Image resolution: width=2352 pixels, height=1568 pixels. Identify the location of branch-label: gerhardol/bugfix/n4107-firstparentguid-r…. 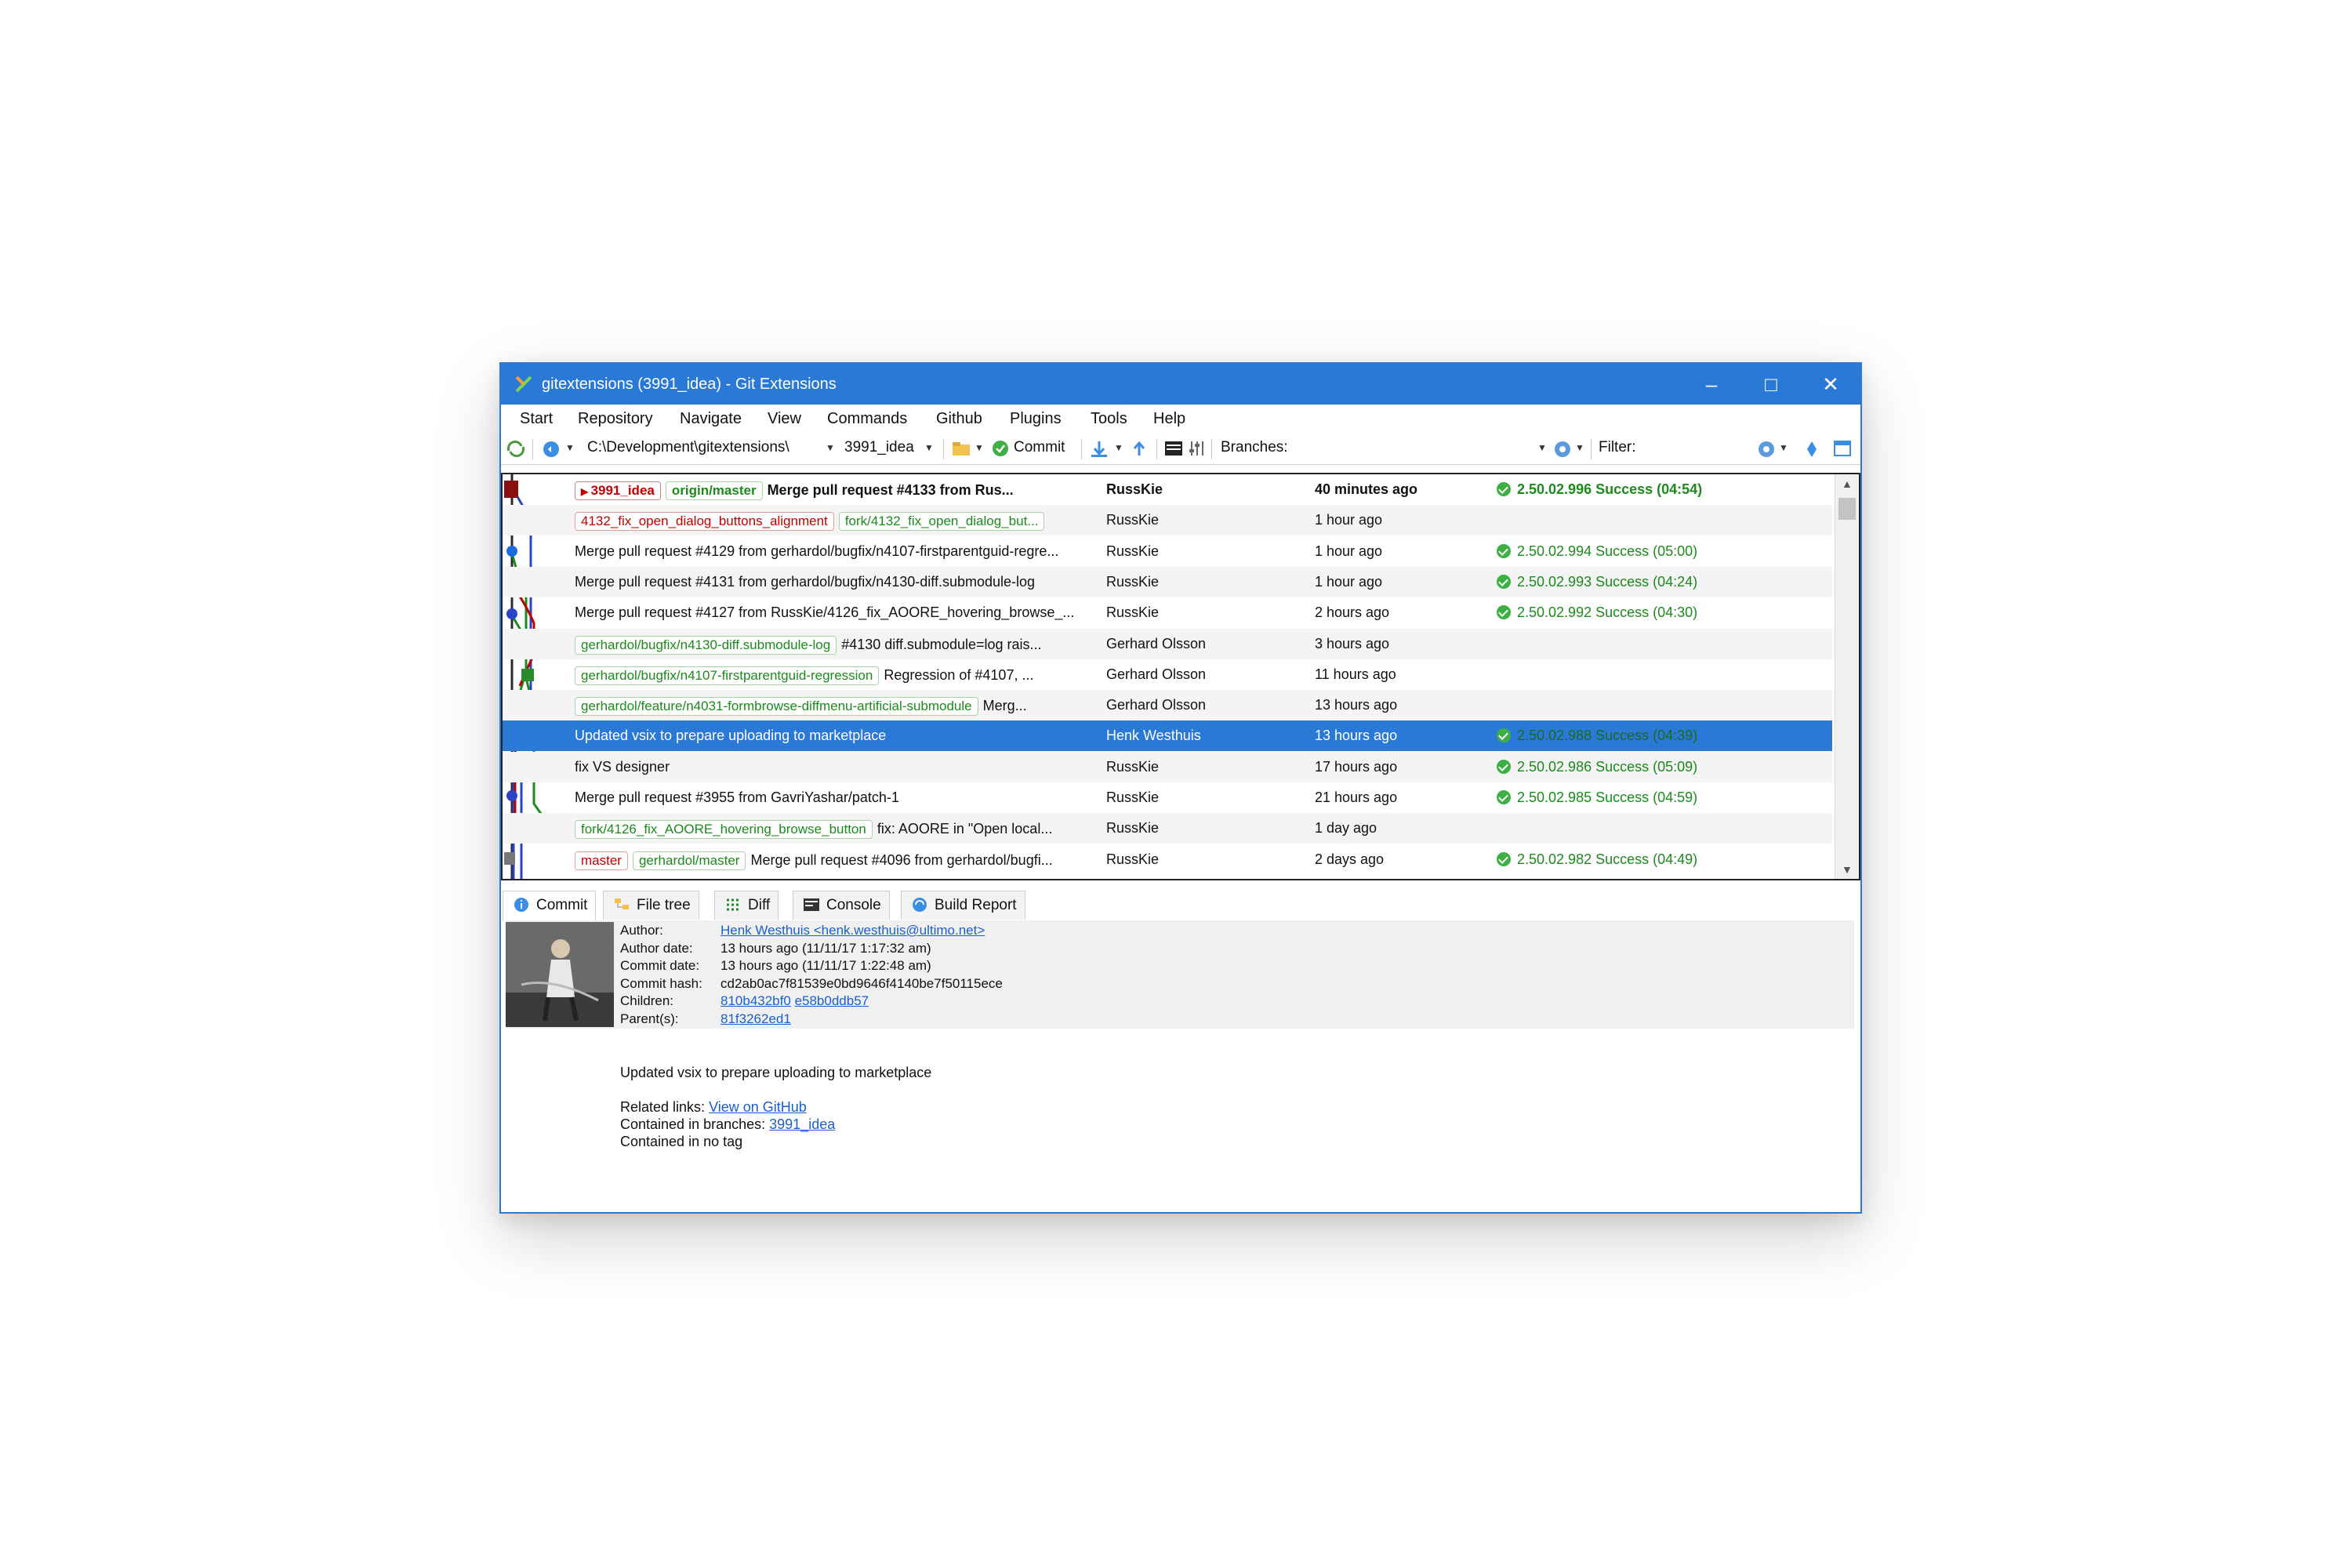
(727, 675).